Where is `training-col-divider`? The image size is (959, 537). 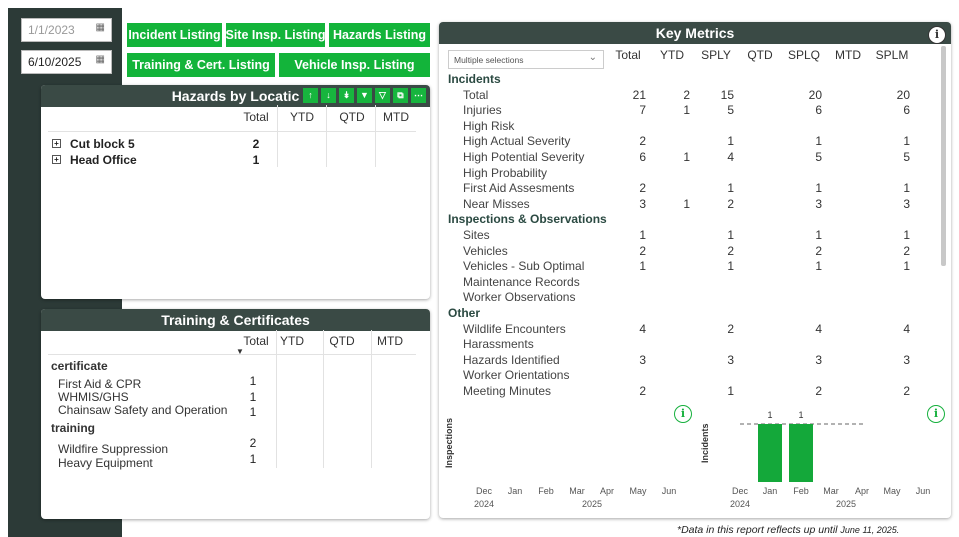 training-col-divider is located at coordinates (323, 399).